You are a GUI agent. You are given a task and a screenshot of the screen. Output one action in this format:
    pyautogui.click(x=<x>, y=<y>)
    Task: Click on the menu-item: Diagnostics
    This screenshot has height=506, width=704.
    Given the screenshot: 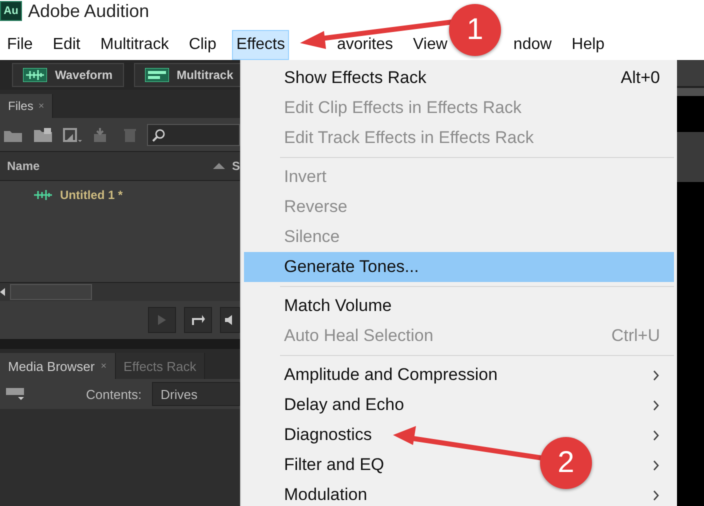 What is the action you would take?
    pyautogui.click(x=328, y=434)
    